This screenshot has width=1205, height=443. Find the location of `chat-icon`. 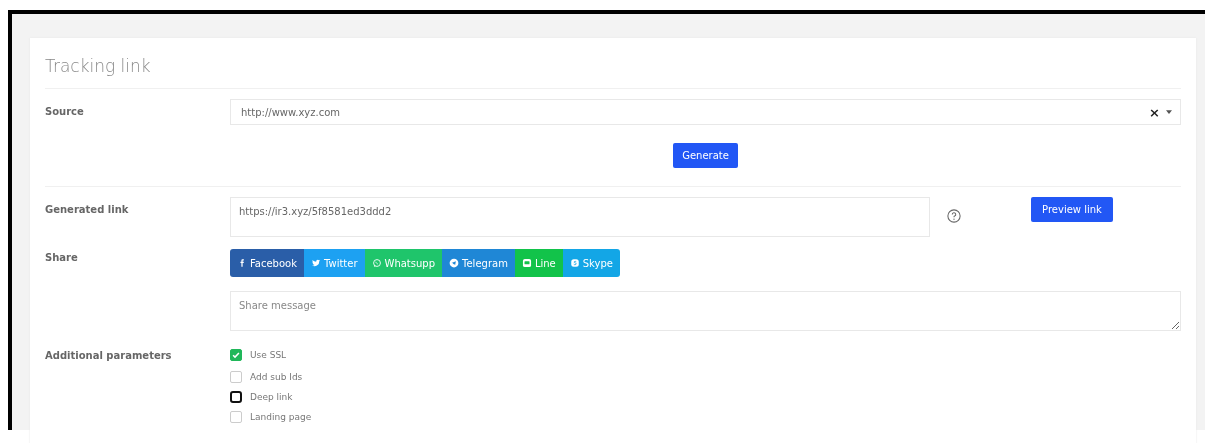

chat-icon is located at coordinates (526, 263).